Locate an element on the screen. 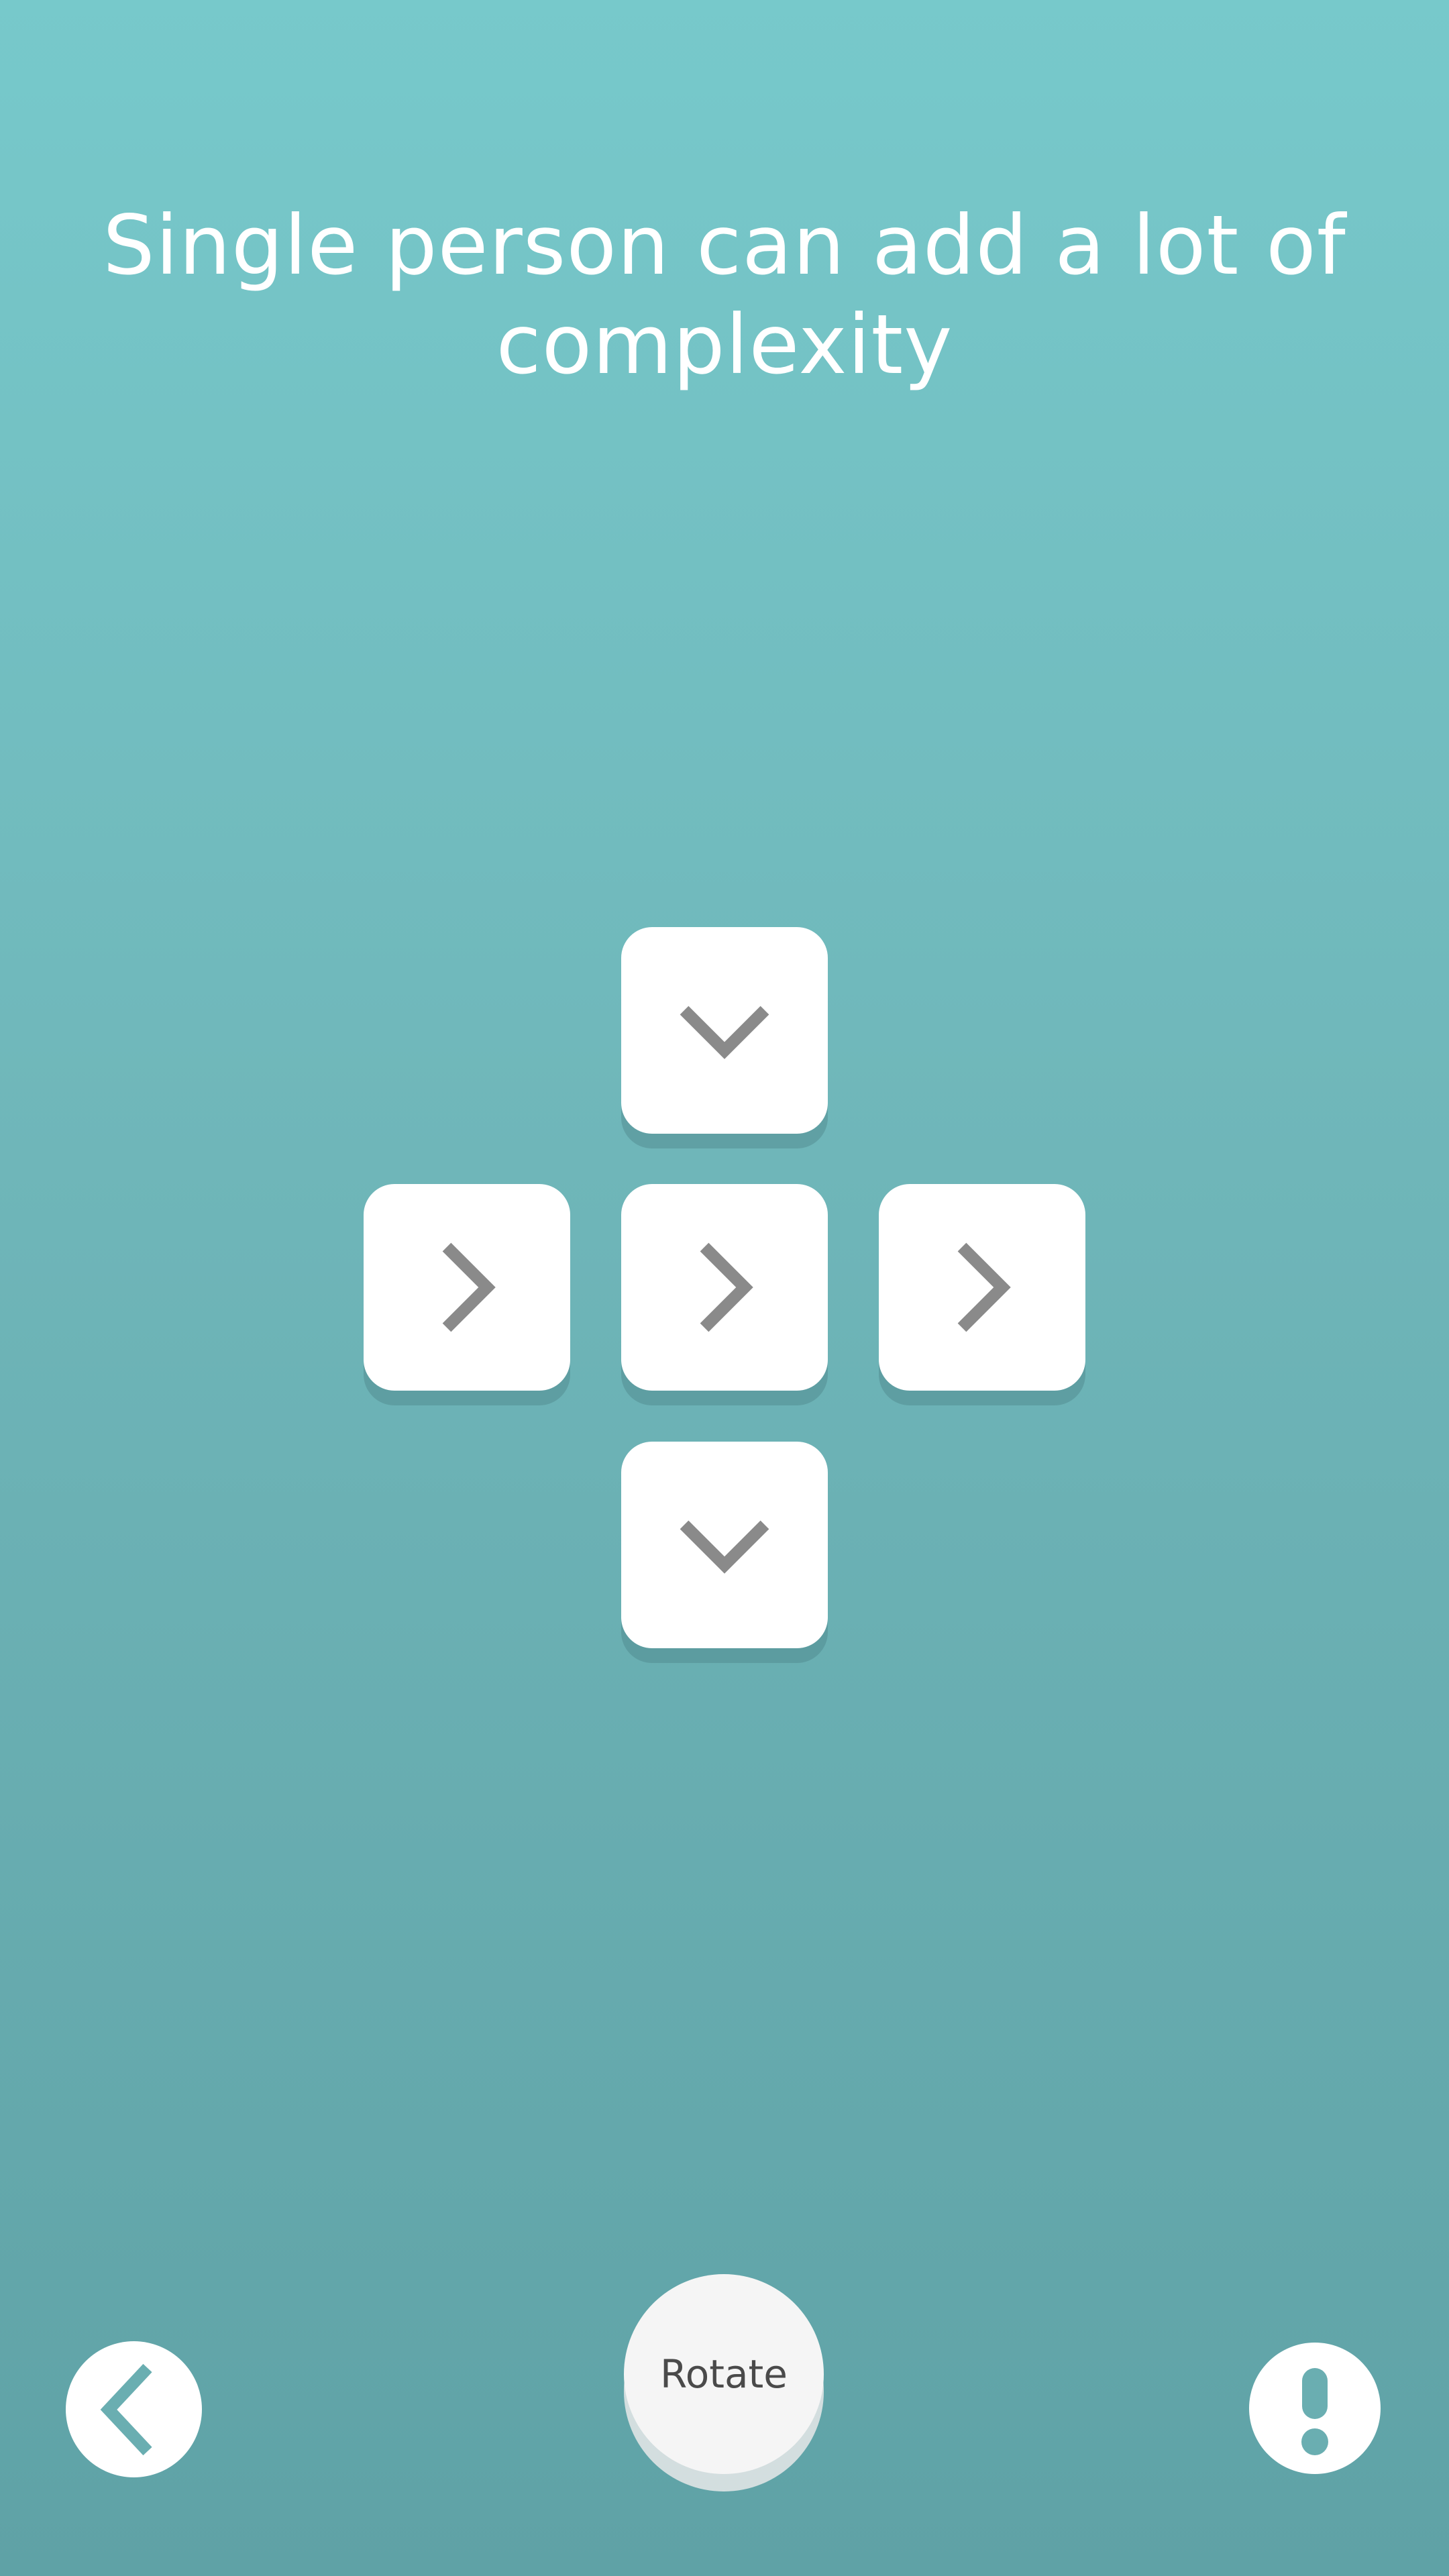 This screenshot has width=1449, height=2576. rotate-button: Rotate is located at coordinates (724, 2374).